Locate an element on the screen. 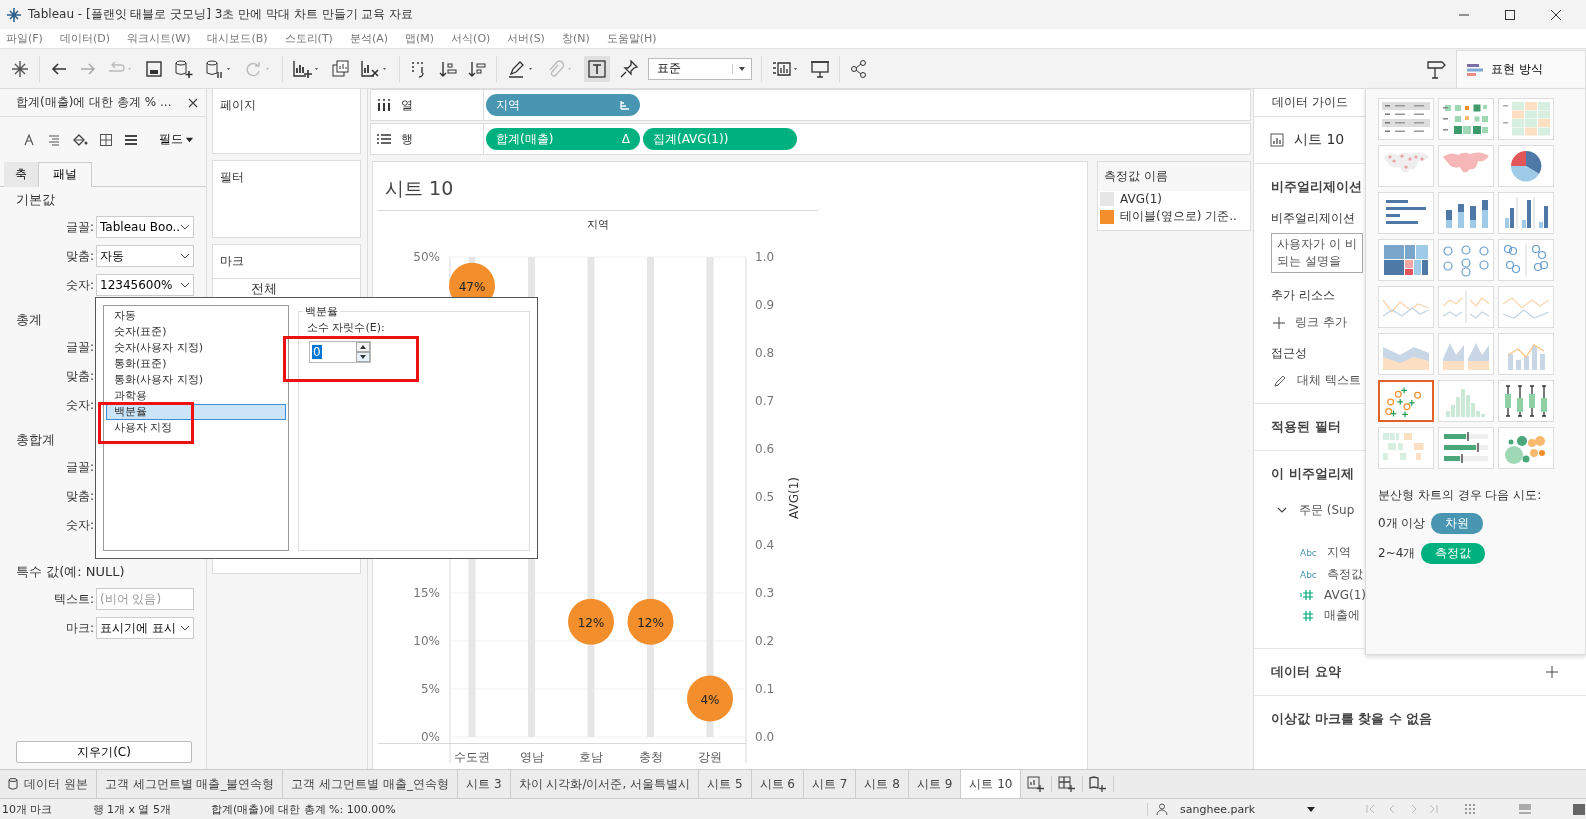 Image resolution: width=1586 pixels, height=819 pixels. borders-icon is located at coordinates (106, 139).